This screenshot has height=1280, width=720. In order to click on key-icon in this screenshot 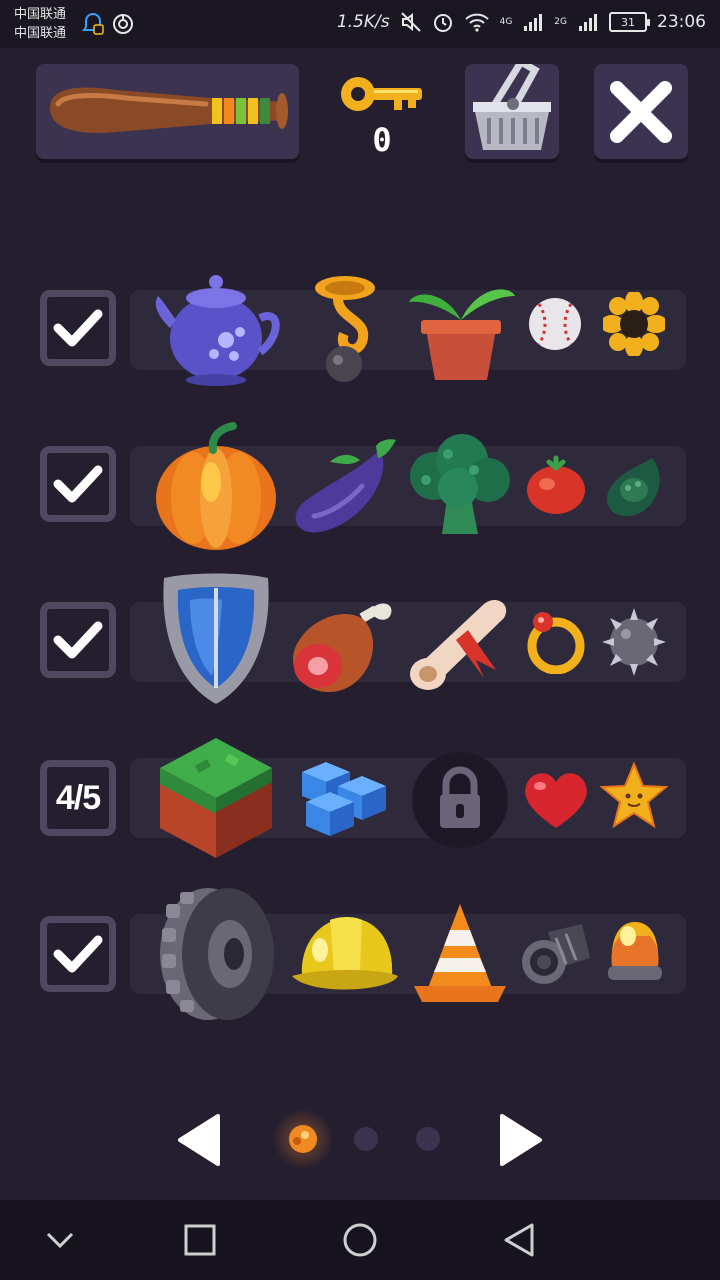, I will do `click(381, 94)`.